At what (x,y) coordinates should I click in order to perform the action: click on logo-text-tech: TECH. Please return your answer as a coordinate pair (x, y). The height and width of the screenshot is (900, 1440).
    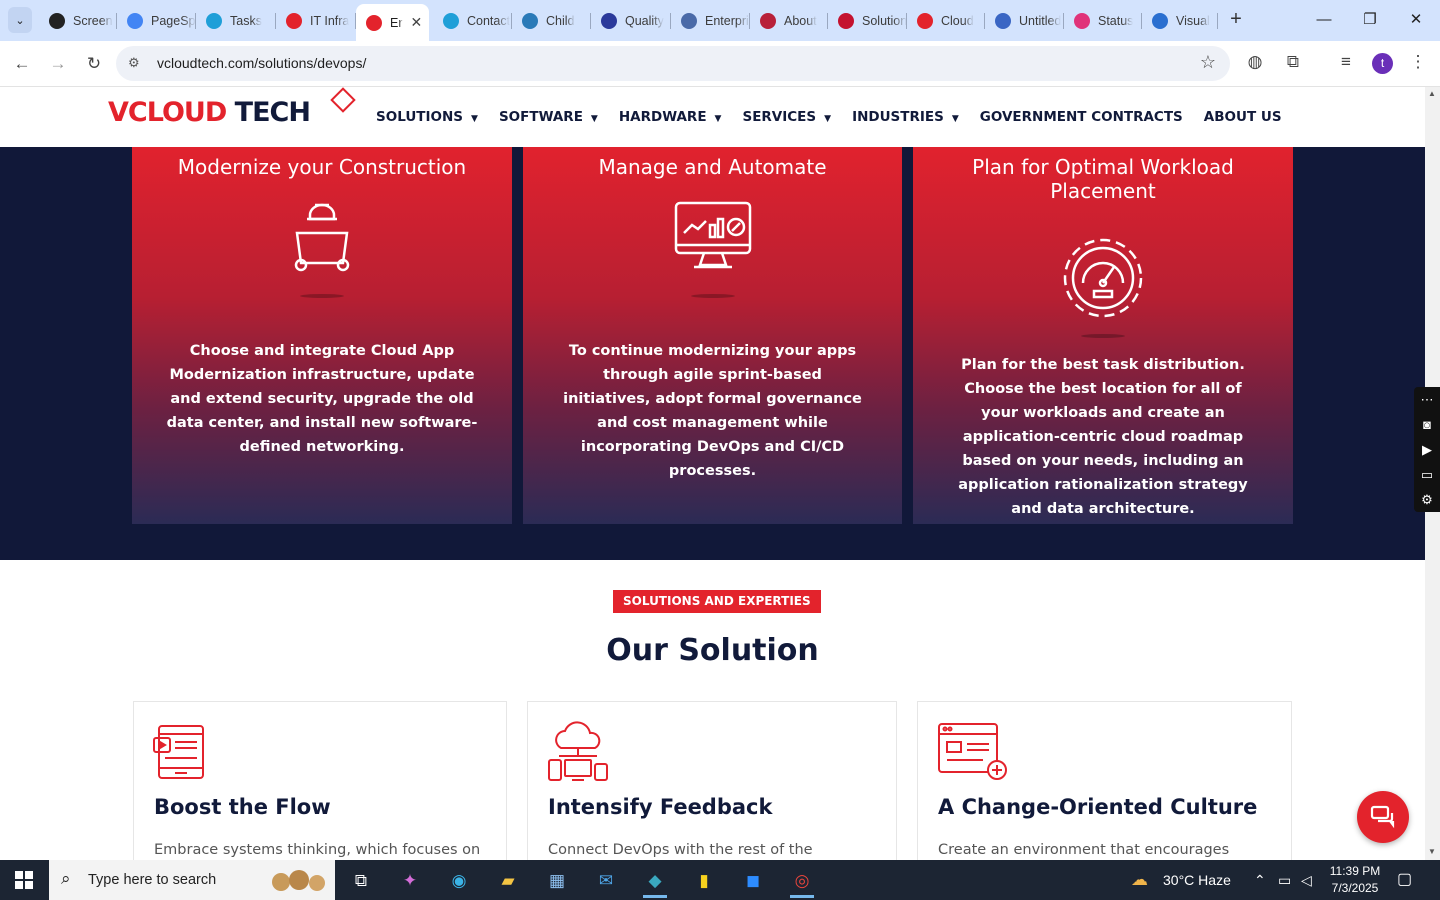
    Looking at the image, I should click on (272, 112).